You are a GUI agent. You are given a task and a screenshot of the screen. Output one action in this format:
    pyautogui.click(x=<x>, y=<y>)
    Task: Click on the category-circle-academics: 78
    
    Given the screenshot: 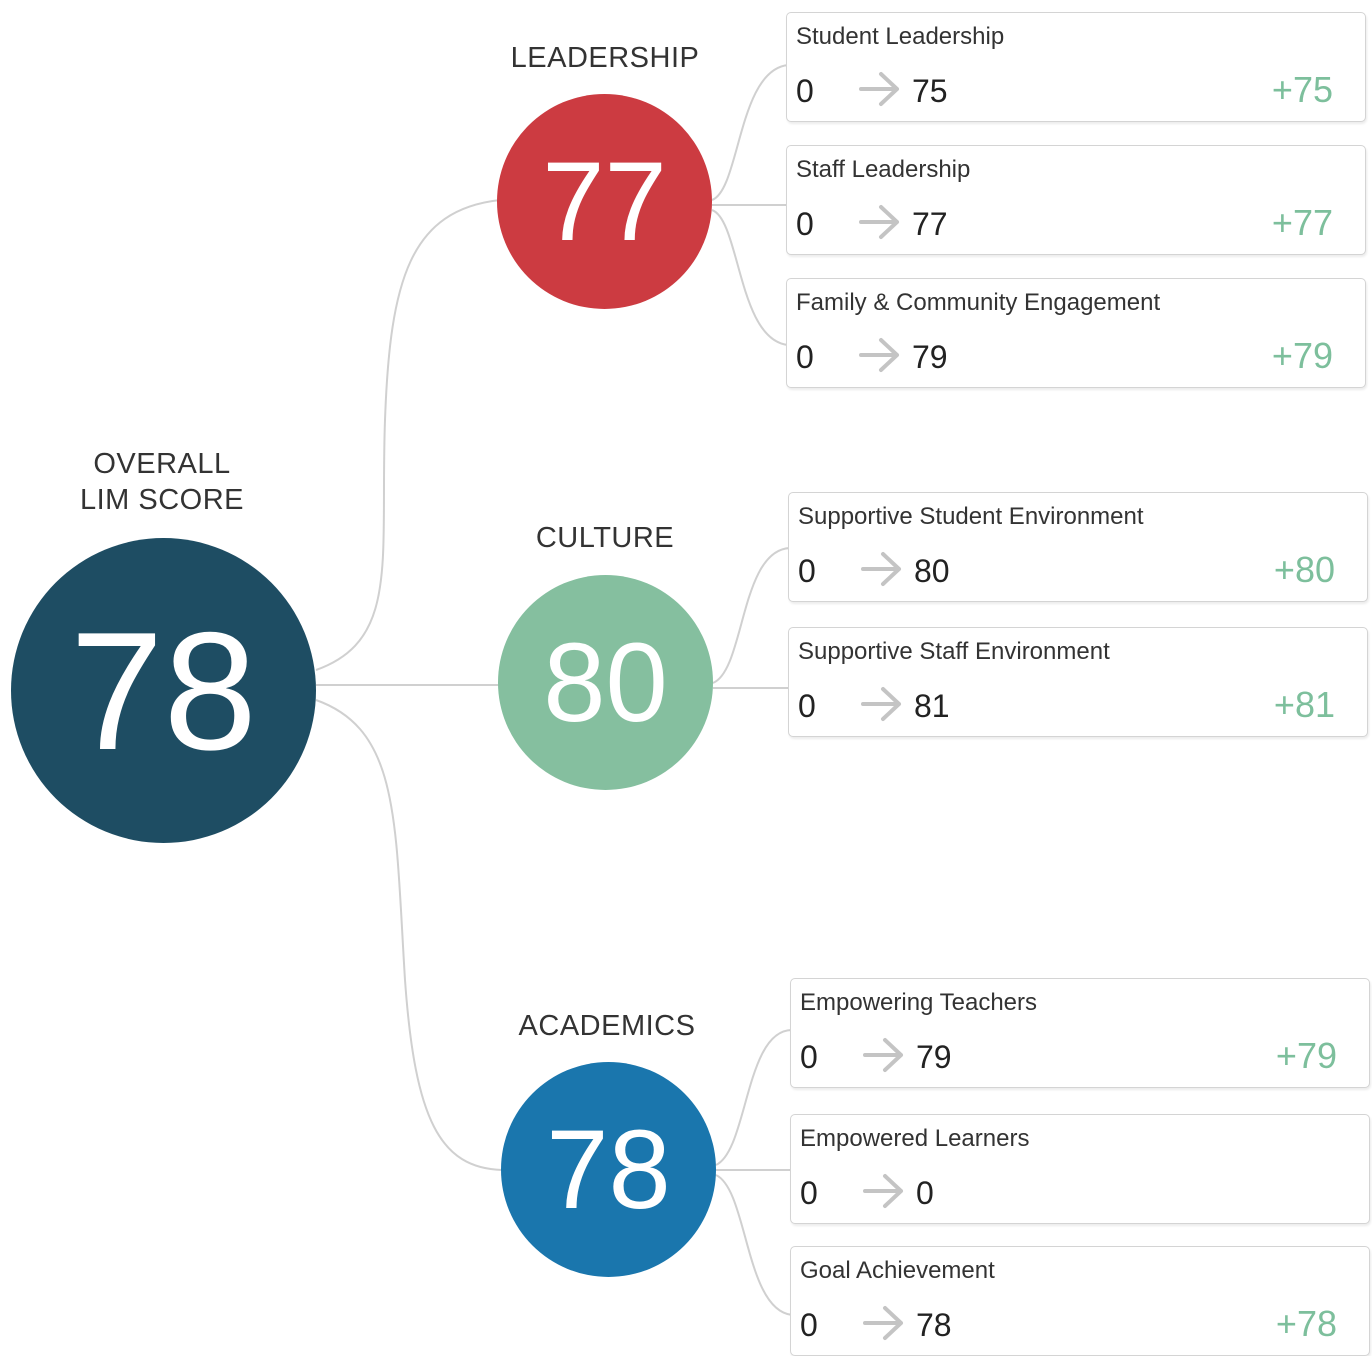 What is the action you would take?
    pyautogui.click(x=608, y=1169)
    